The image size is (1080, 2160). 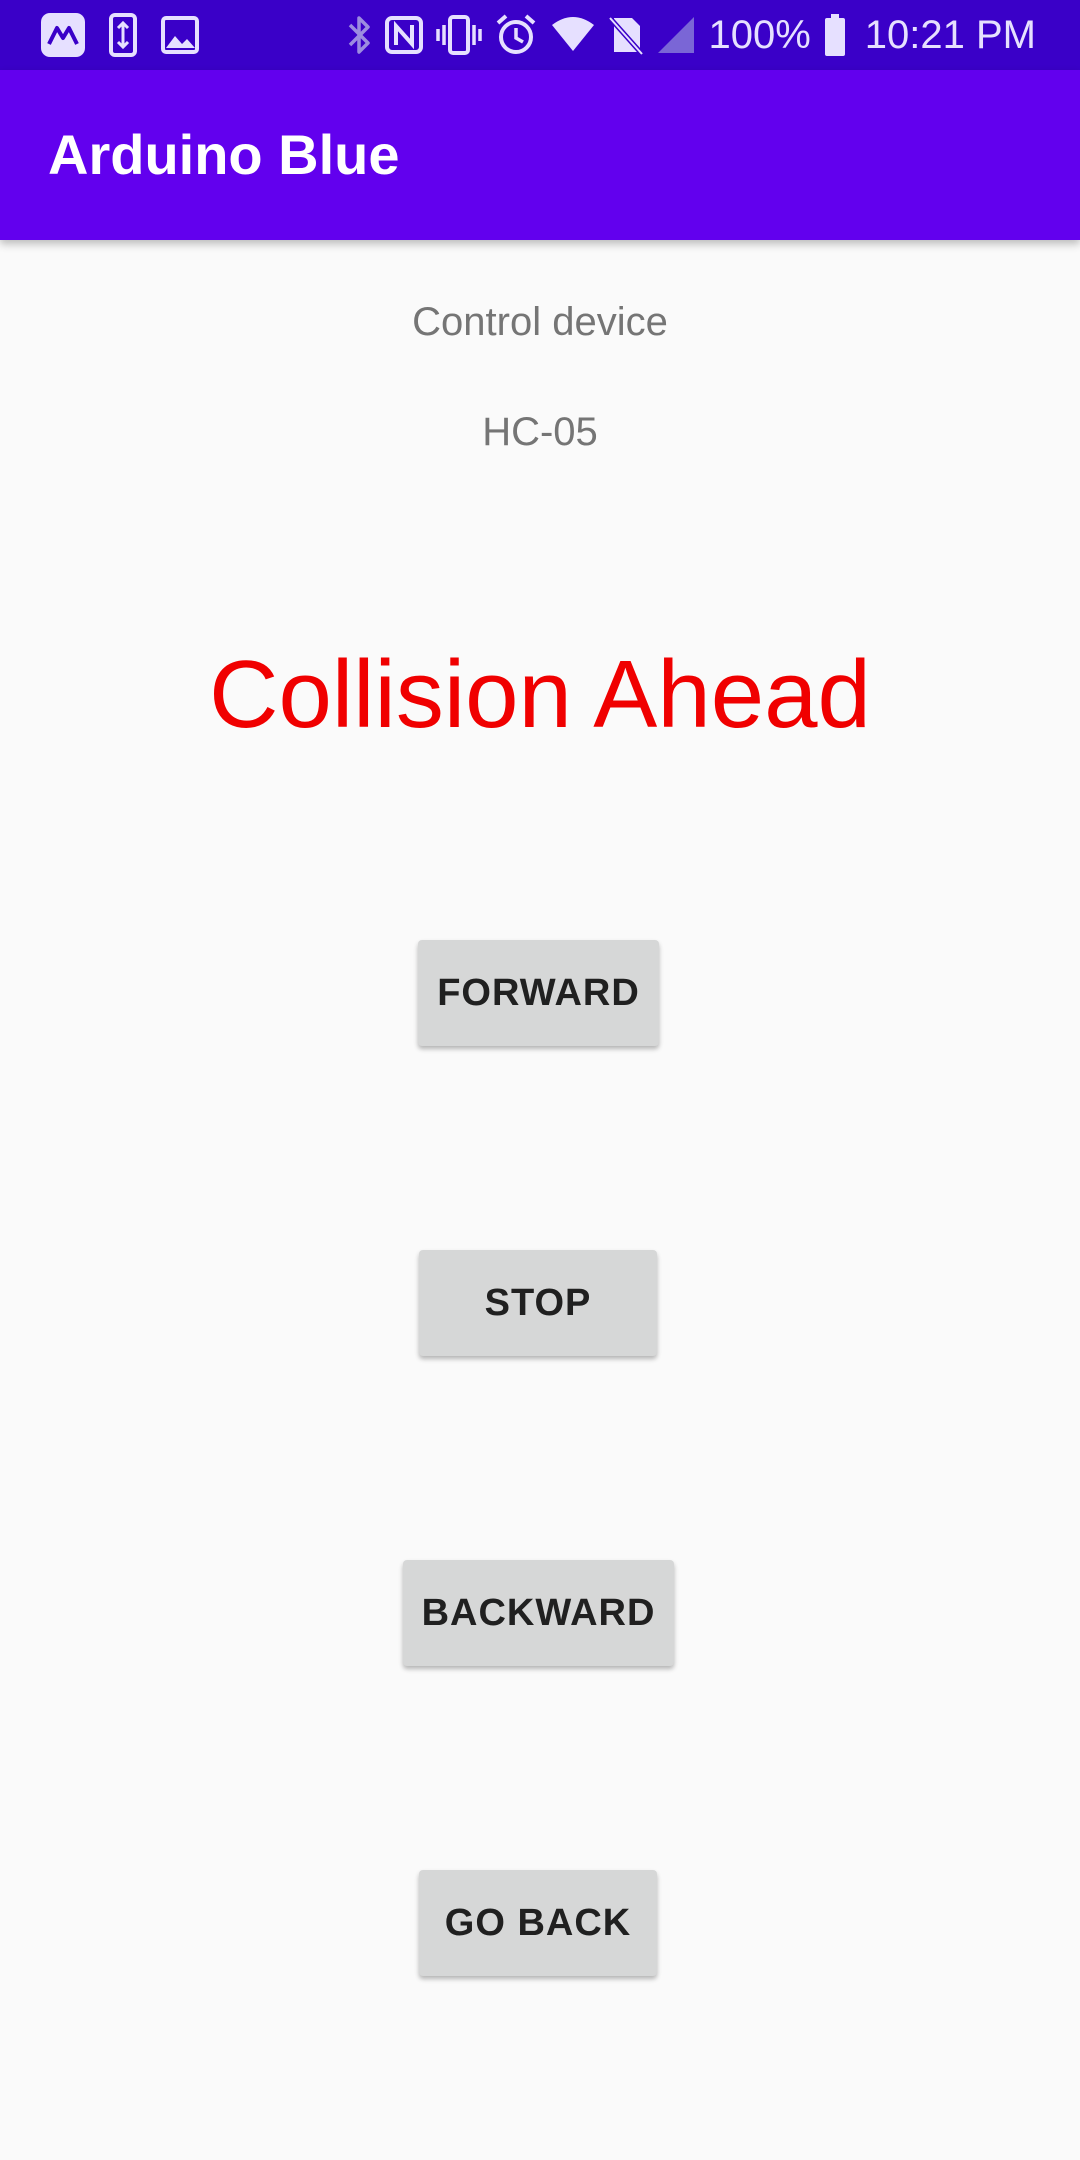 I want to click on bluetooth-icon, so click(x=359, y=35).